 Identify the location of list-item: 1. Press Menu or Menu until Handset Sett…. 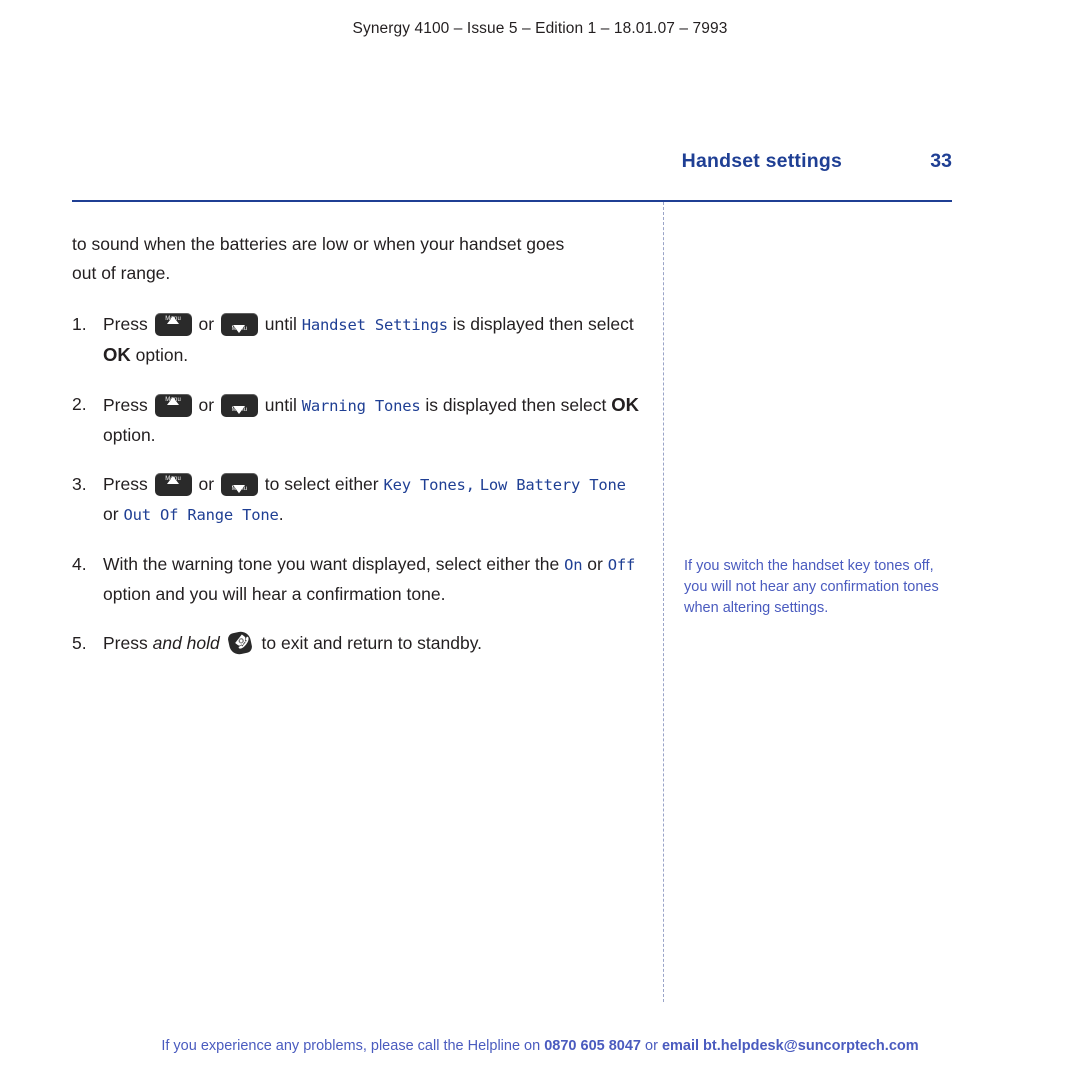
(357, 340).